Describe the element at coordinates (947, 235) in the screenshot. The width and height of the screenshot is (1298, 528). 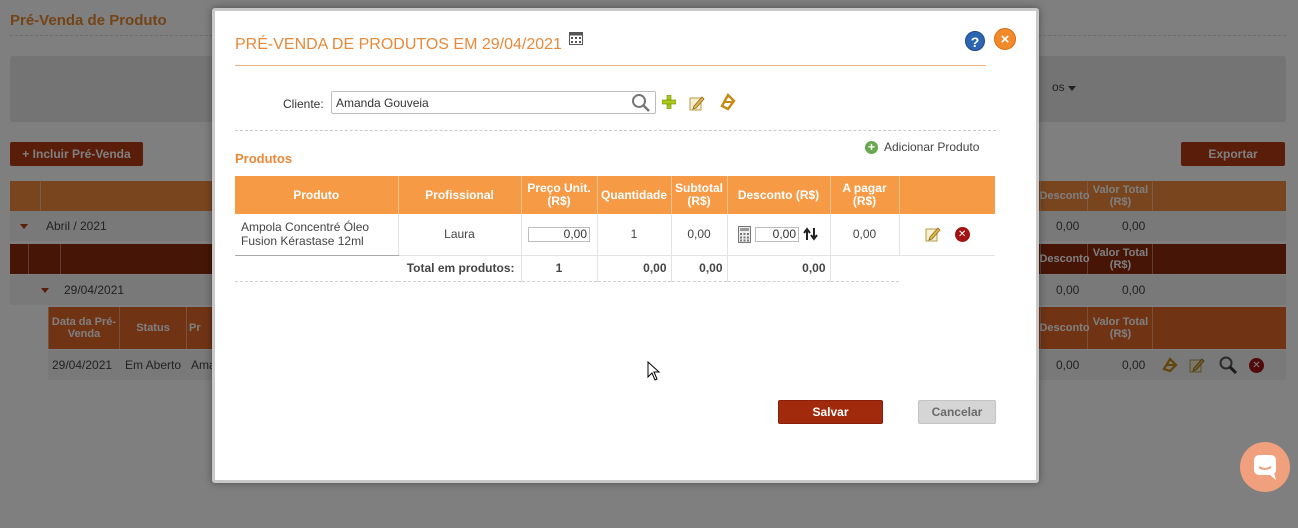
I see `cell-actions: ✕` at that location.